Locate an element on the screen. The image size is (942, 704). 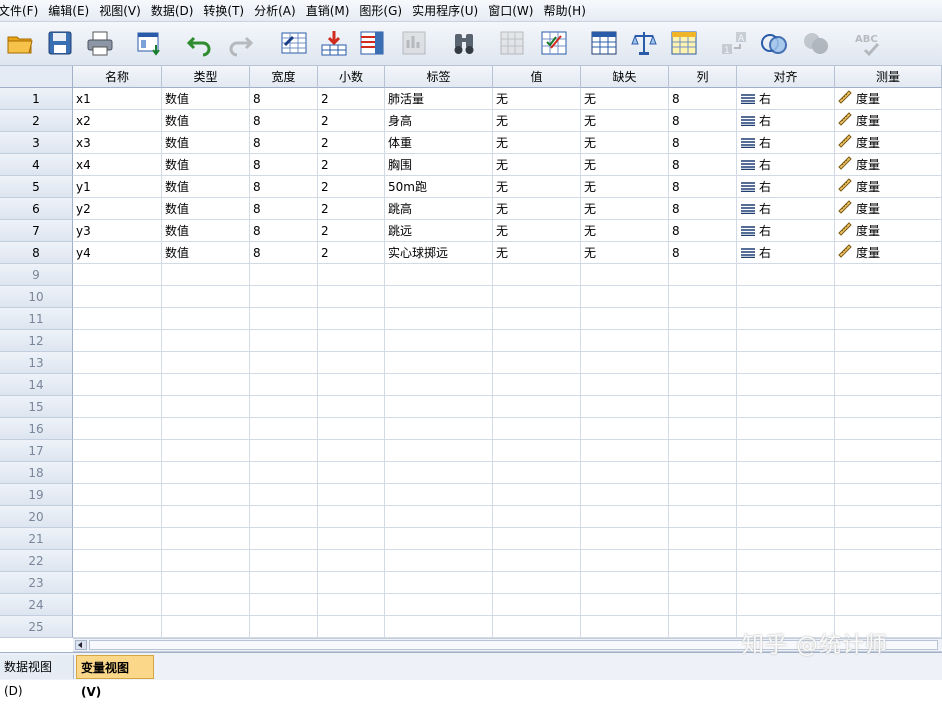
row-header: 15 is located at coordinates (36, 407).